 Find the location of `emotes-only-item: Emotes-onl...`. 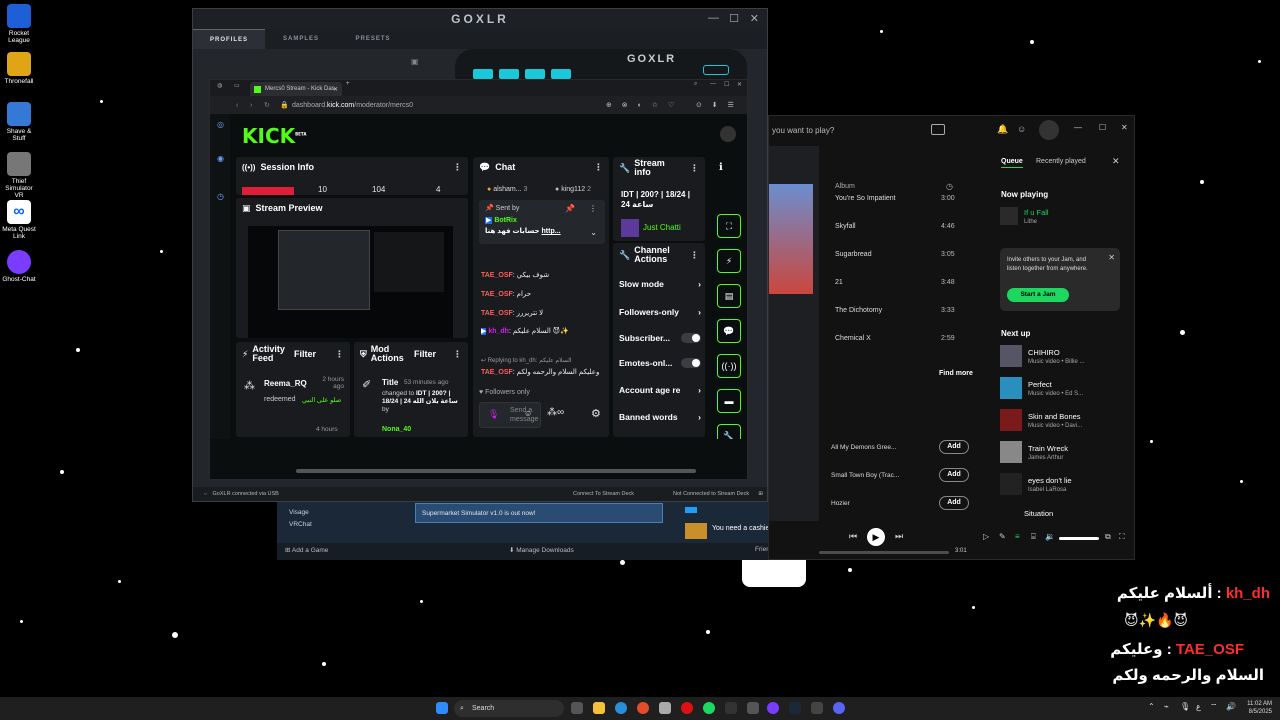

emotes-only-item: Emotes-onl... is located at coordinates (660, 363).